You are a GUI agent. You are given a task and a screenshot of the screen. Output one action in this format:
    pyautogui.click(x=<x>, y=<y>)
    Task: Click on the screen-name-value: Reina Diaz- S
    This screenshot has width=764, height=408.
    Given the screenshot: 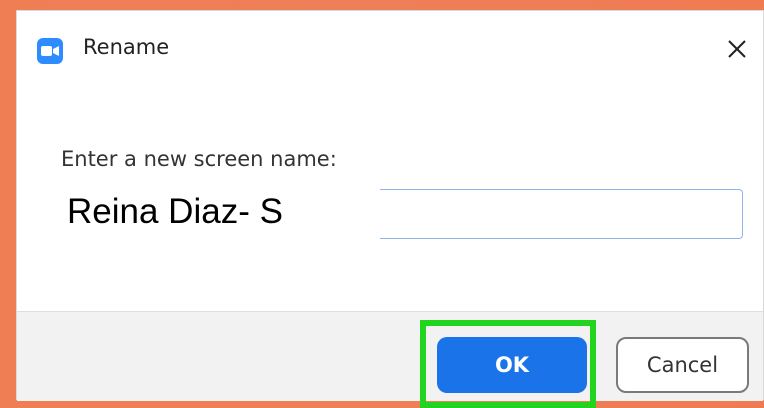 What is the action you would take?
    pyautogui.click(x=175, y=212)
    